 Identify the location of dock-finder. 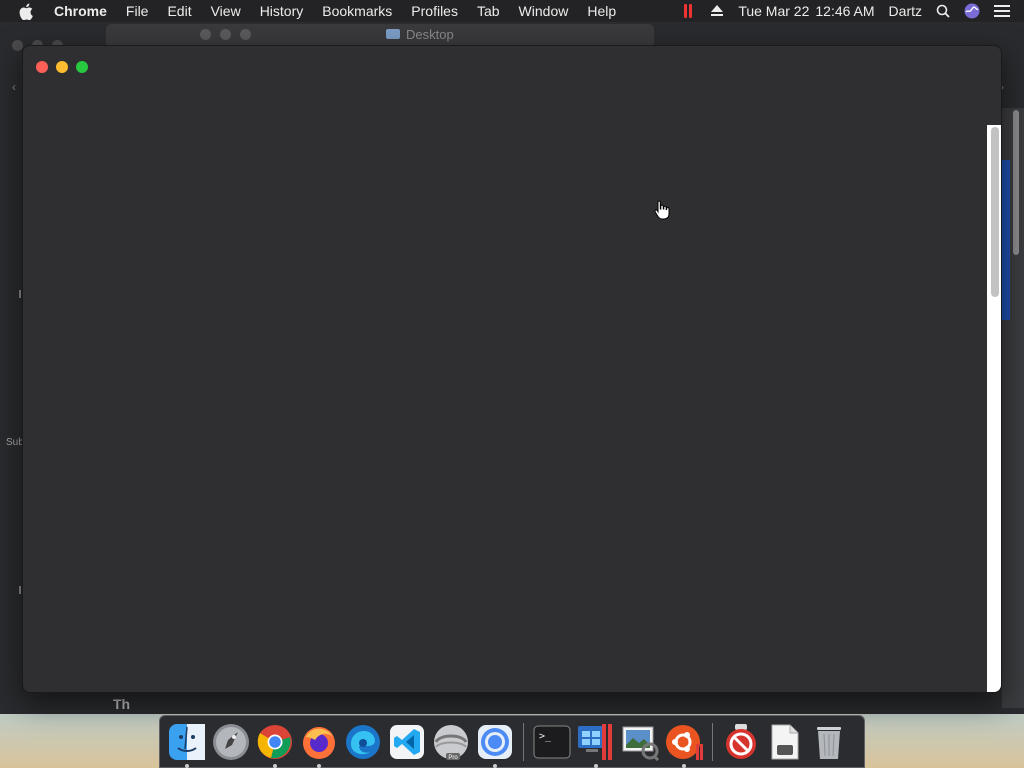
(187, 745).